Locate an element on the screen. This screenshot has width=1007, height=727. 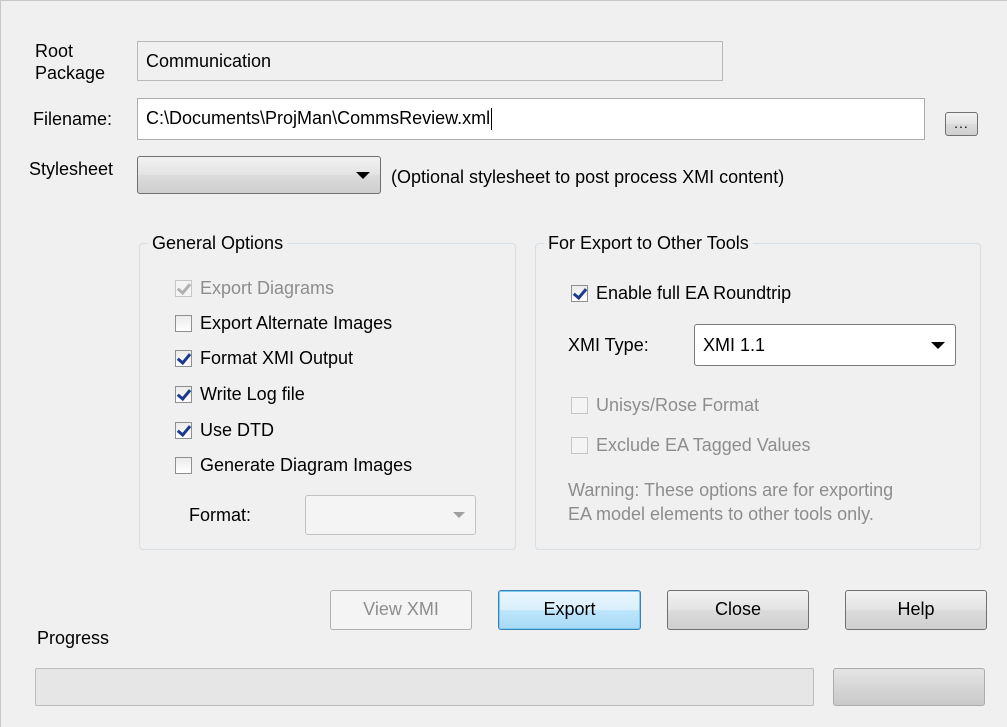
root-package-label-line1: Root is located at coordinates (54, 51).